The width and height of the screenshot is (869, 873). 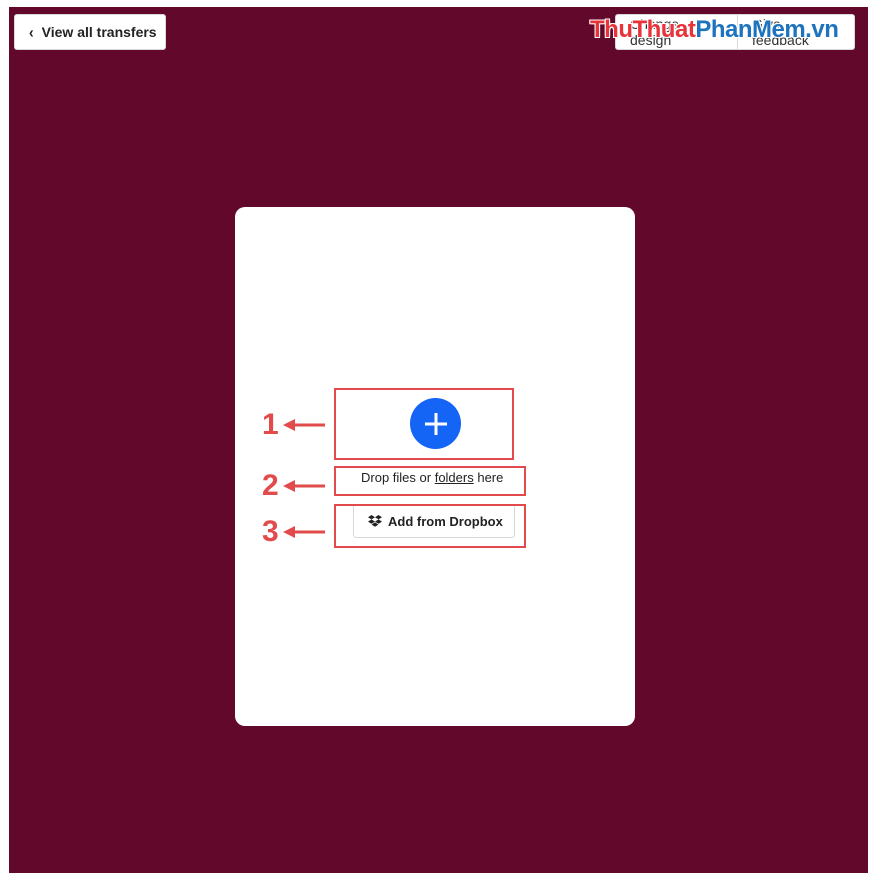 I want to click on top-right-actions: Change design Give feedback, so click(x=735, y=32).